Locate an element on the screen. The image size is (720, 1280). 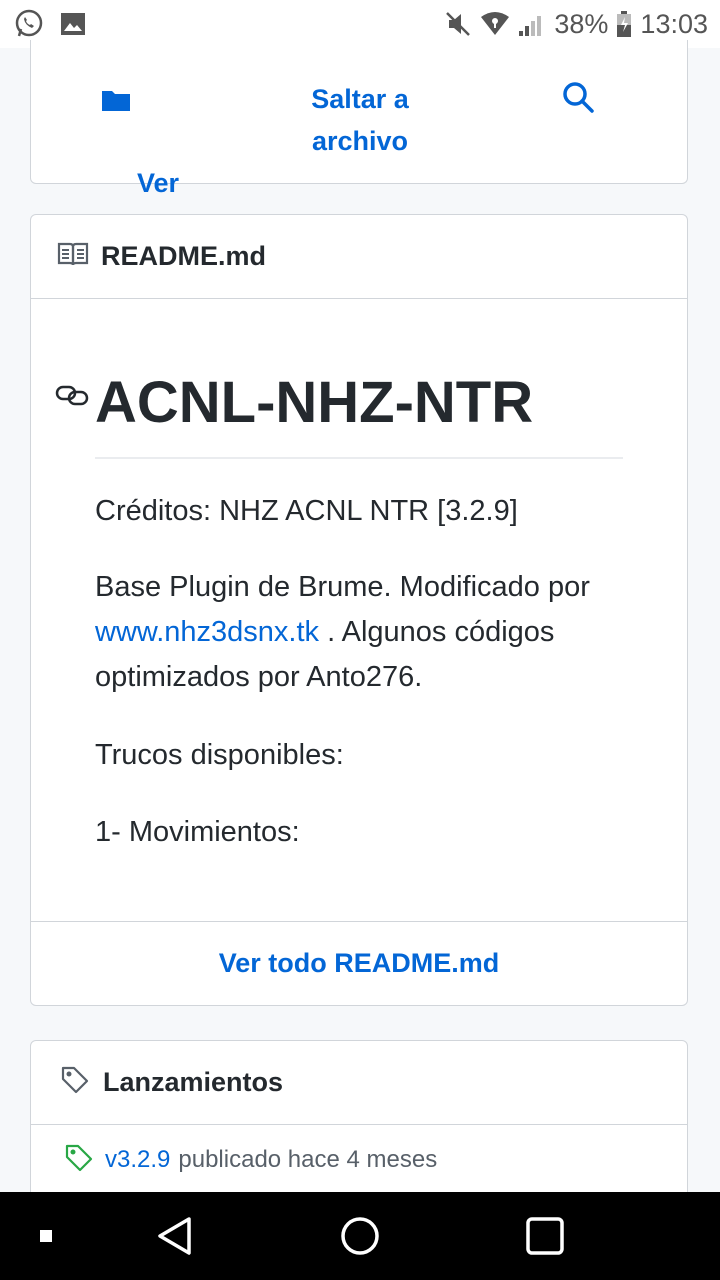
home-button is located at coordinates (360, 1236).